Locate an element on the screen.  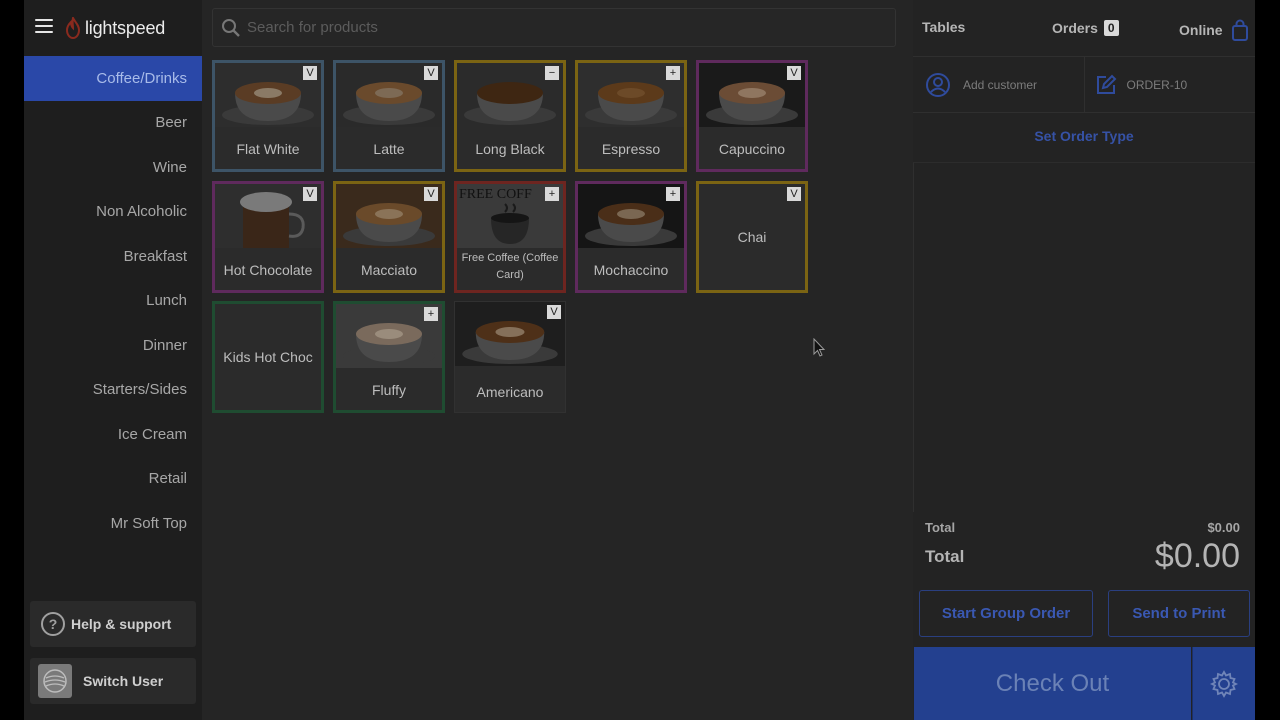
order-note-button: ORDER-10 is located at coordinates (1170, 84).